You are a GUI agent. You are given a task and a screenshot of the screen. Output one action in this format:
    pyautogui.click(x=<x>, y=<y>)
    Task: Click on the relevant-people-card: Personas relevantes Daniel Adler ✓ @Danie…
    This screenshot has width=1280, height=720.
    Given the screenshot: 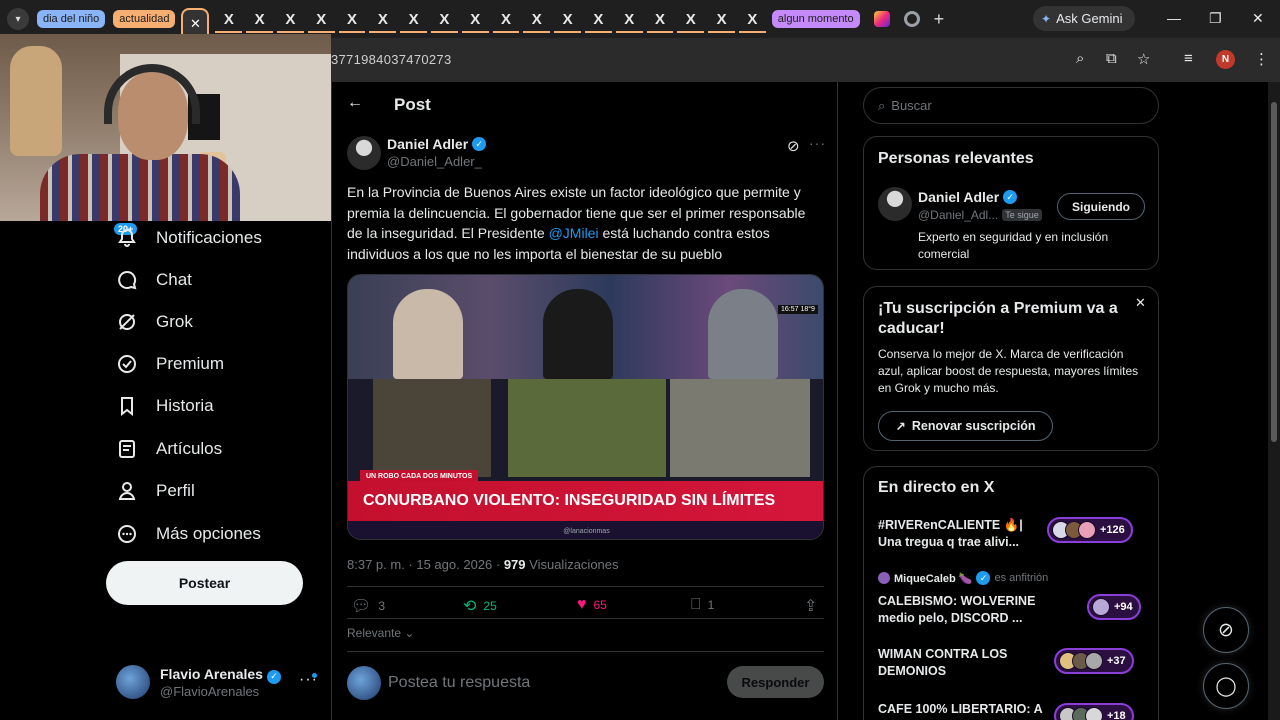 What is the action you would take?
    pyautogui.click(x=1011, y=203)
    